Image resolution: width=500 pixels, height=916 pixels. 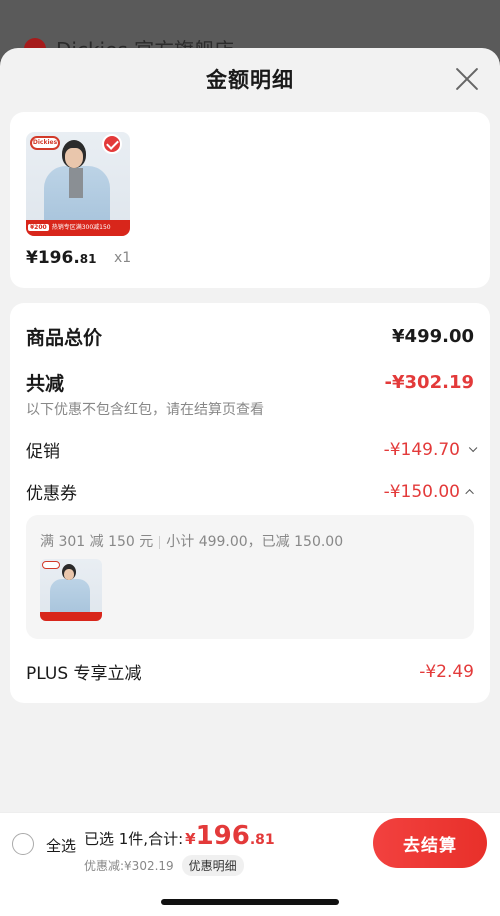 What do you see at coordinates (23, 844) in the screenshot?
I see `select-all-radio` at bounding box center [23, 844].